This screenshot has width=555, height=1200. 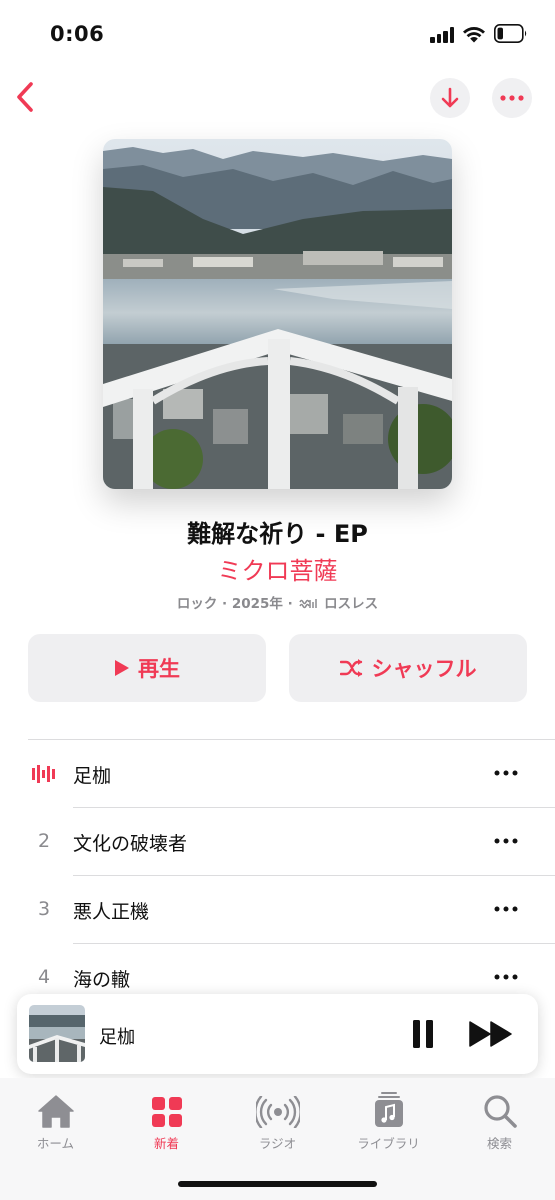 I want to click on download-button, so click(x=450, y=98).